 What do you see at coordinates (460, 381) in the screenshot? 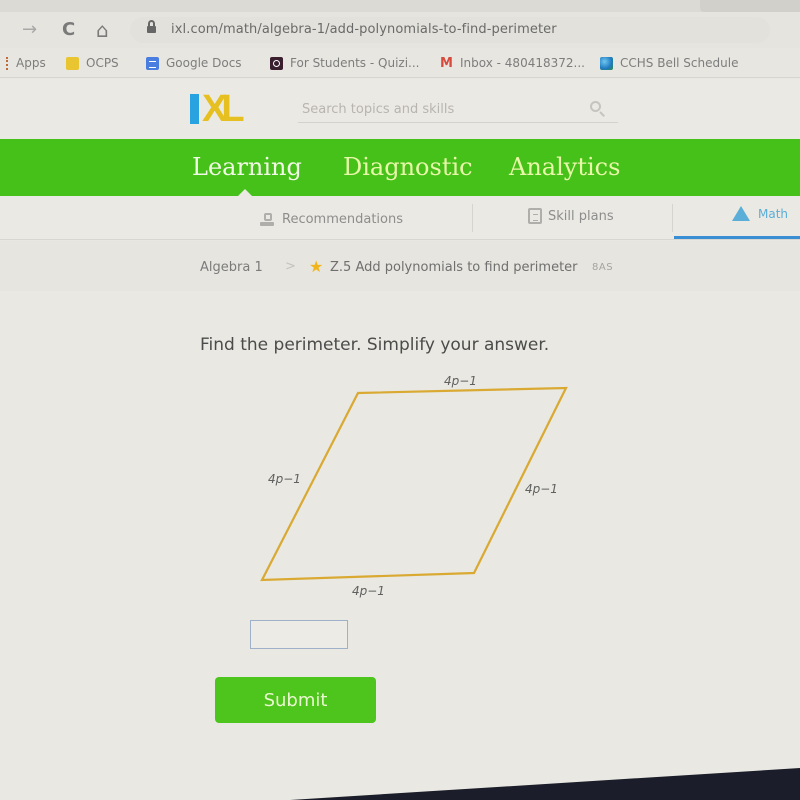
I see `side-label-top: 4p−1` at bounding box center [460, 381].